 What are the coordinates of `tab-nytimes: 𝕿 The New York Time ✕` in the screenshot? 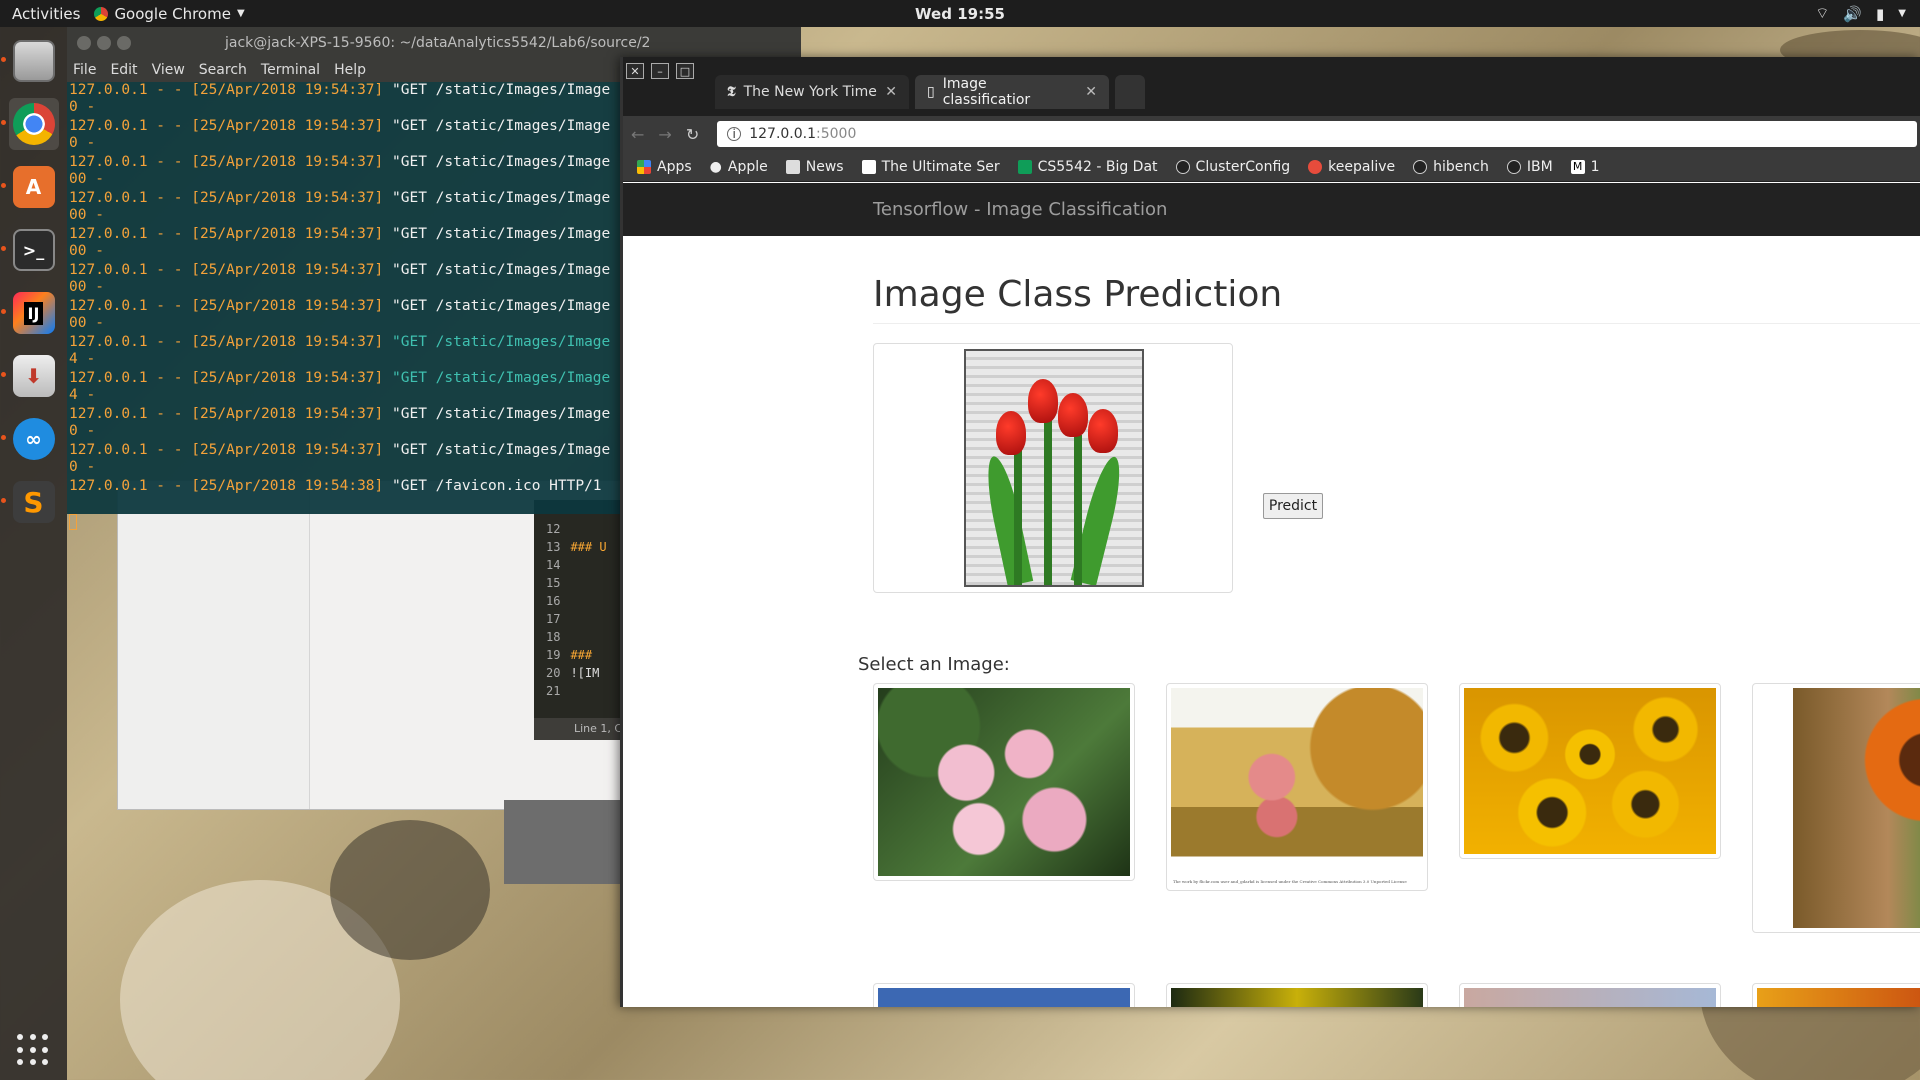 It's located at (812, 92).